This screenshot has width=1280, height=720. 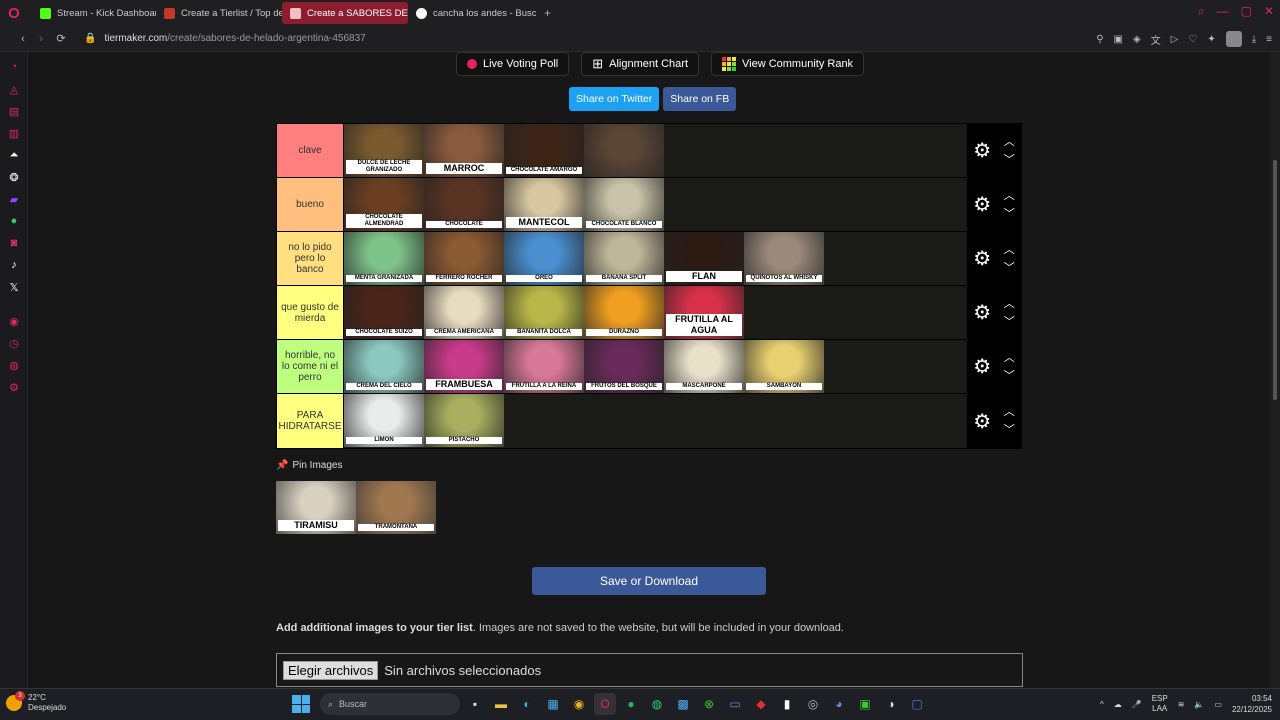 I want to click on pin-images: 📌 Pin Images, so click(x=309, y=465).